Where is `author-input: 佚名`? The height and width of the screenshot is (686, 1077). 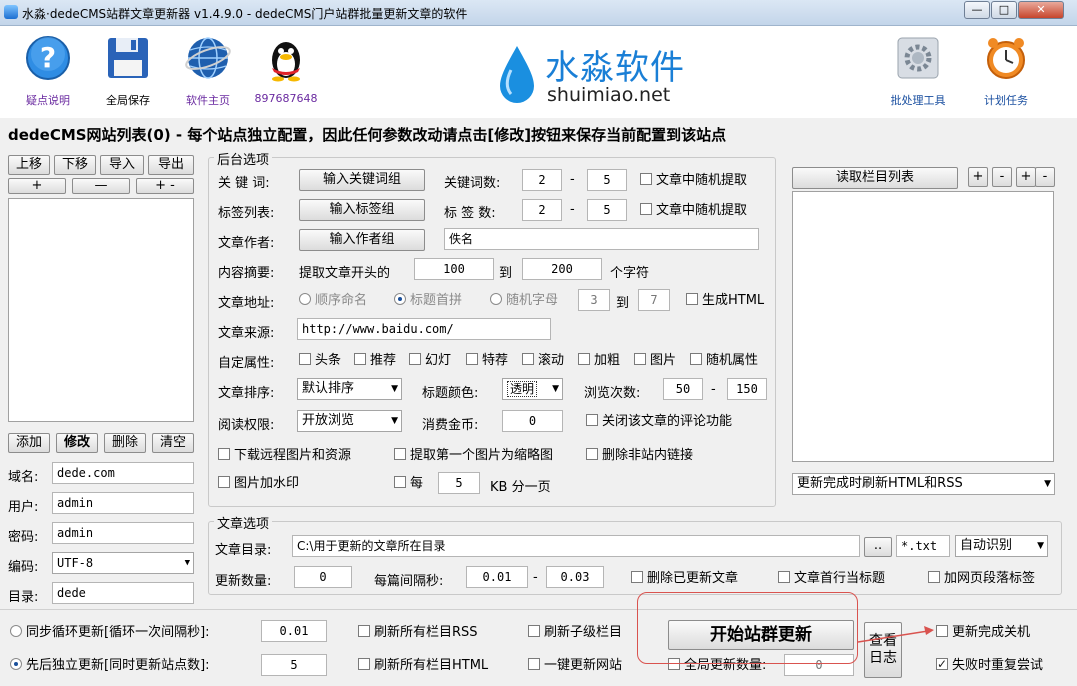 author-input: 佚名 is located at coordinates (601, 239).